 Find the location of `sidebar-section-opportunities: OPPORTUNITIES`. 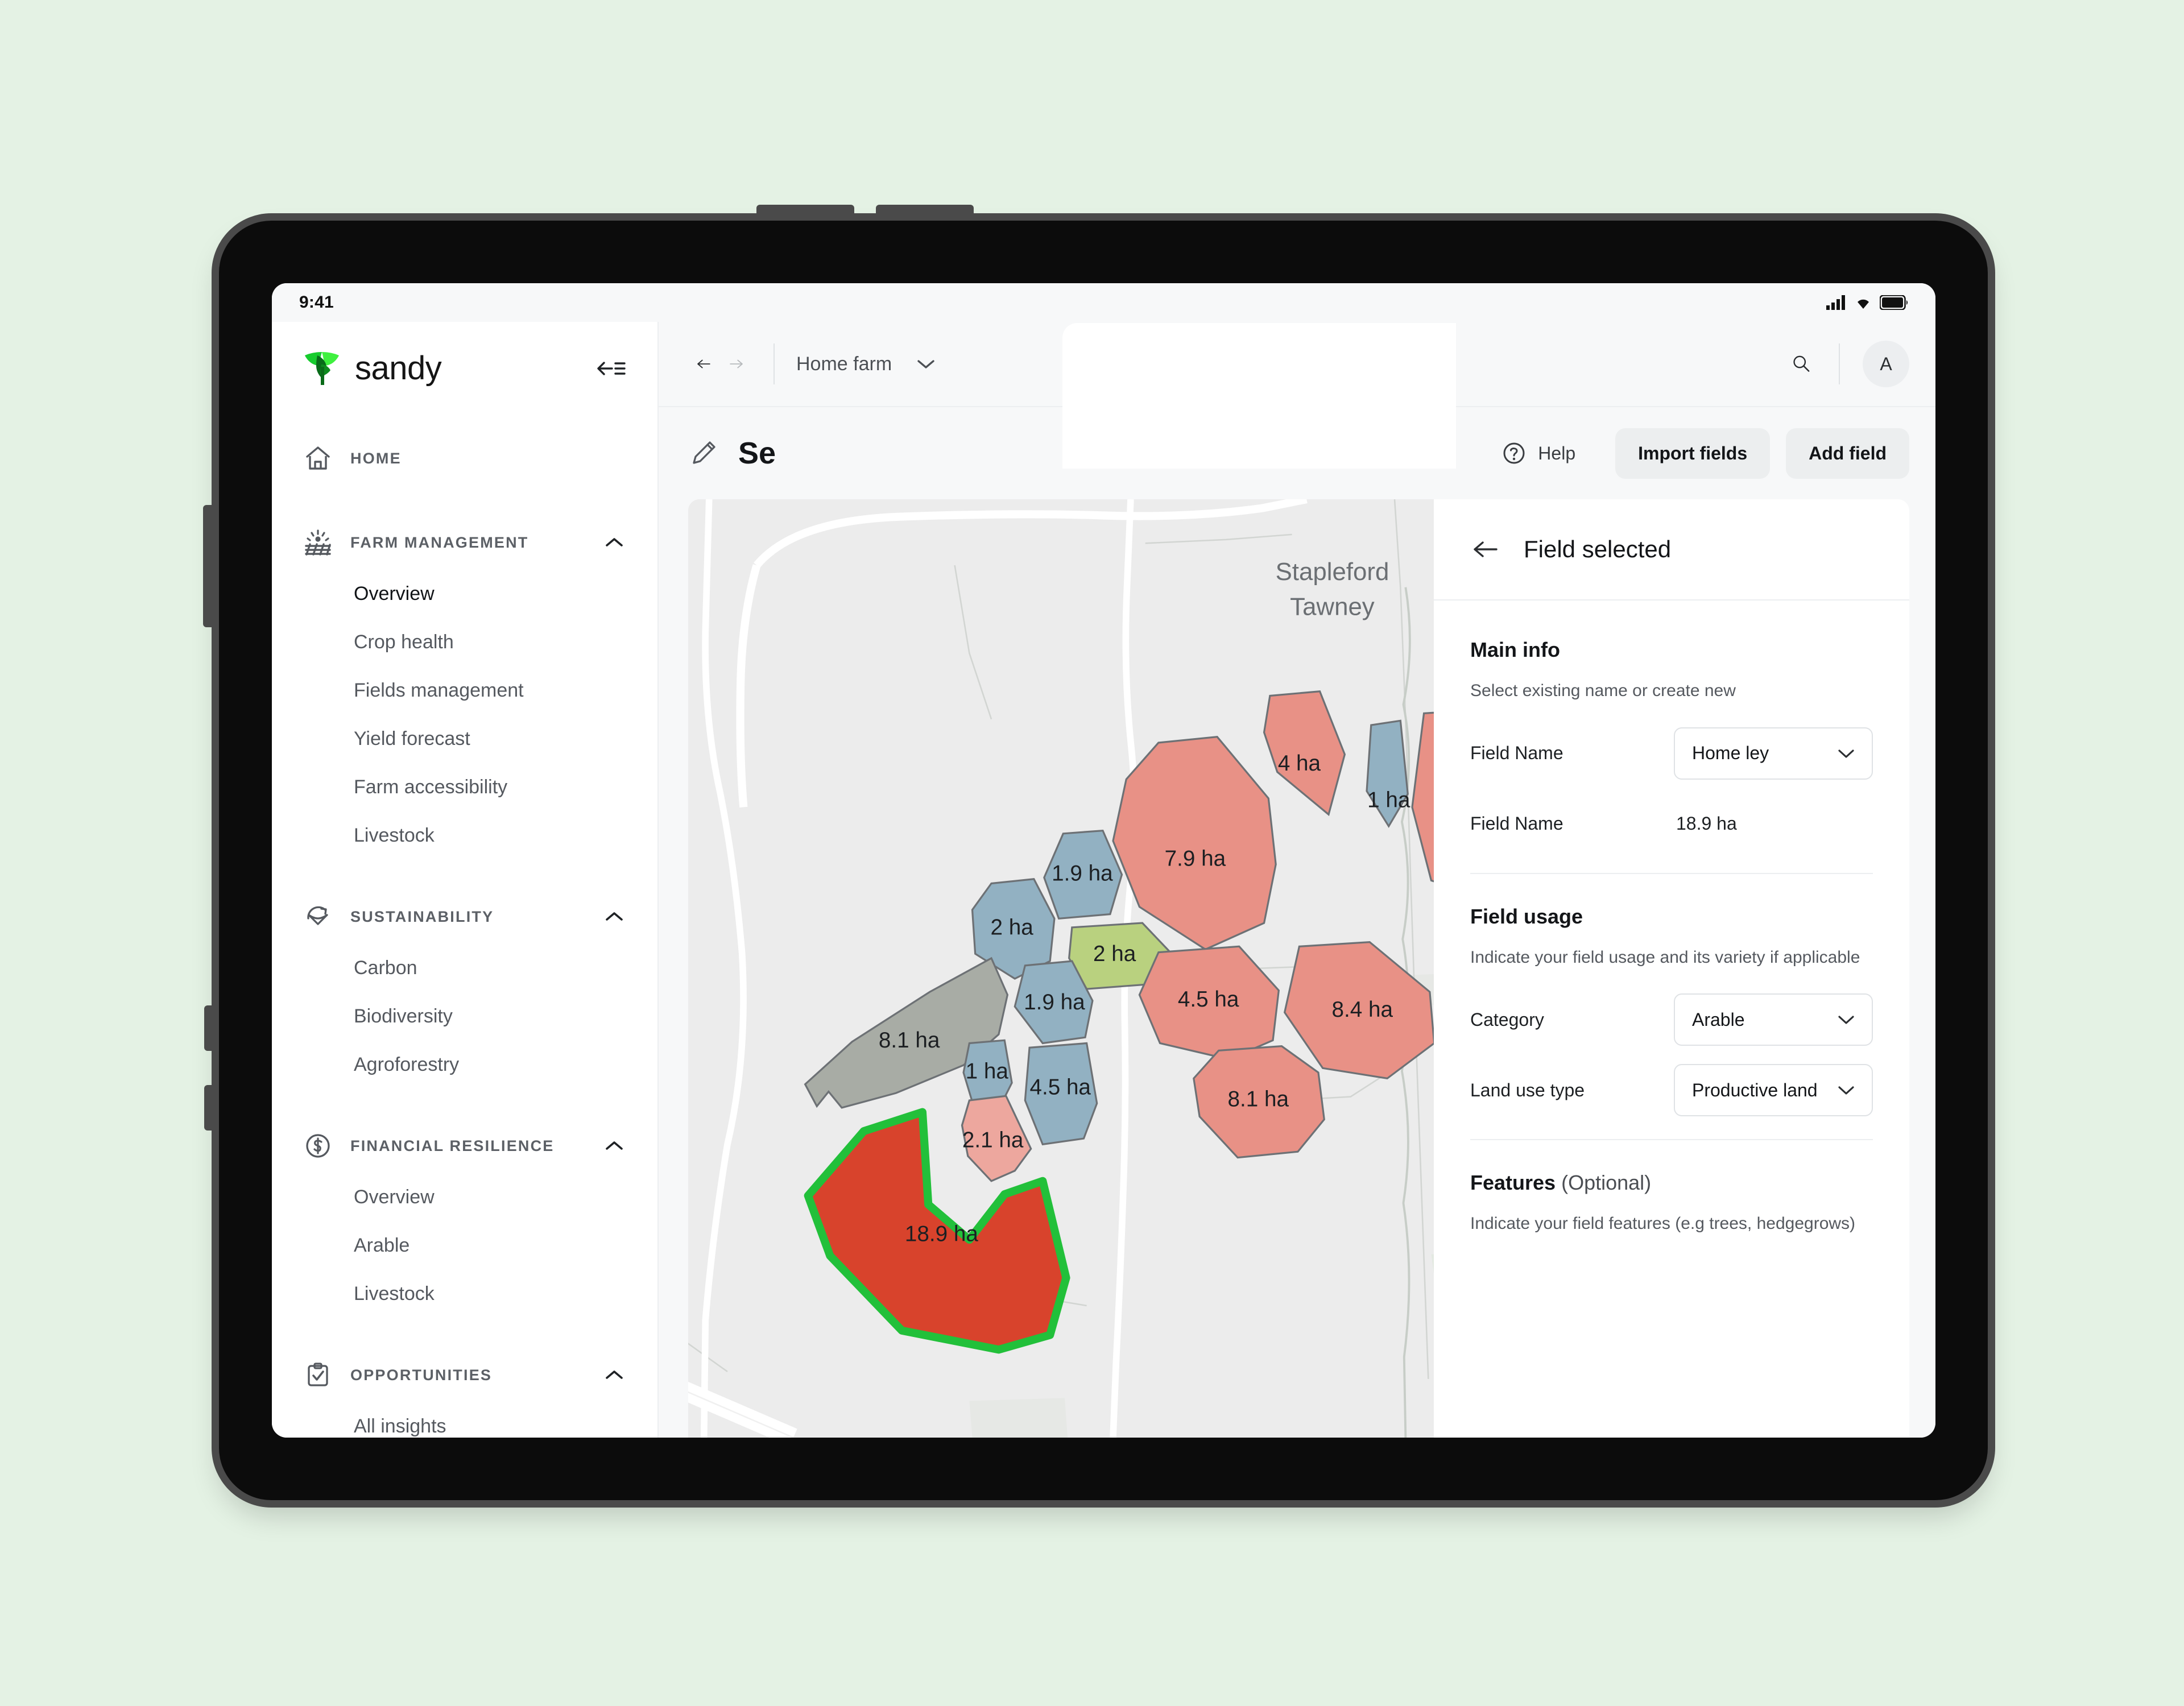

sidebar-section-opportunities: OPPORTUNITIES is located at coordinates (464, 1375).